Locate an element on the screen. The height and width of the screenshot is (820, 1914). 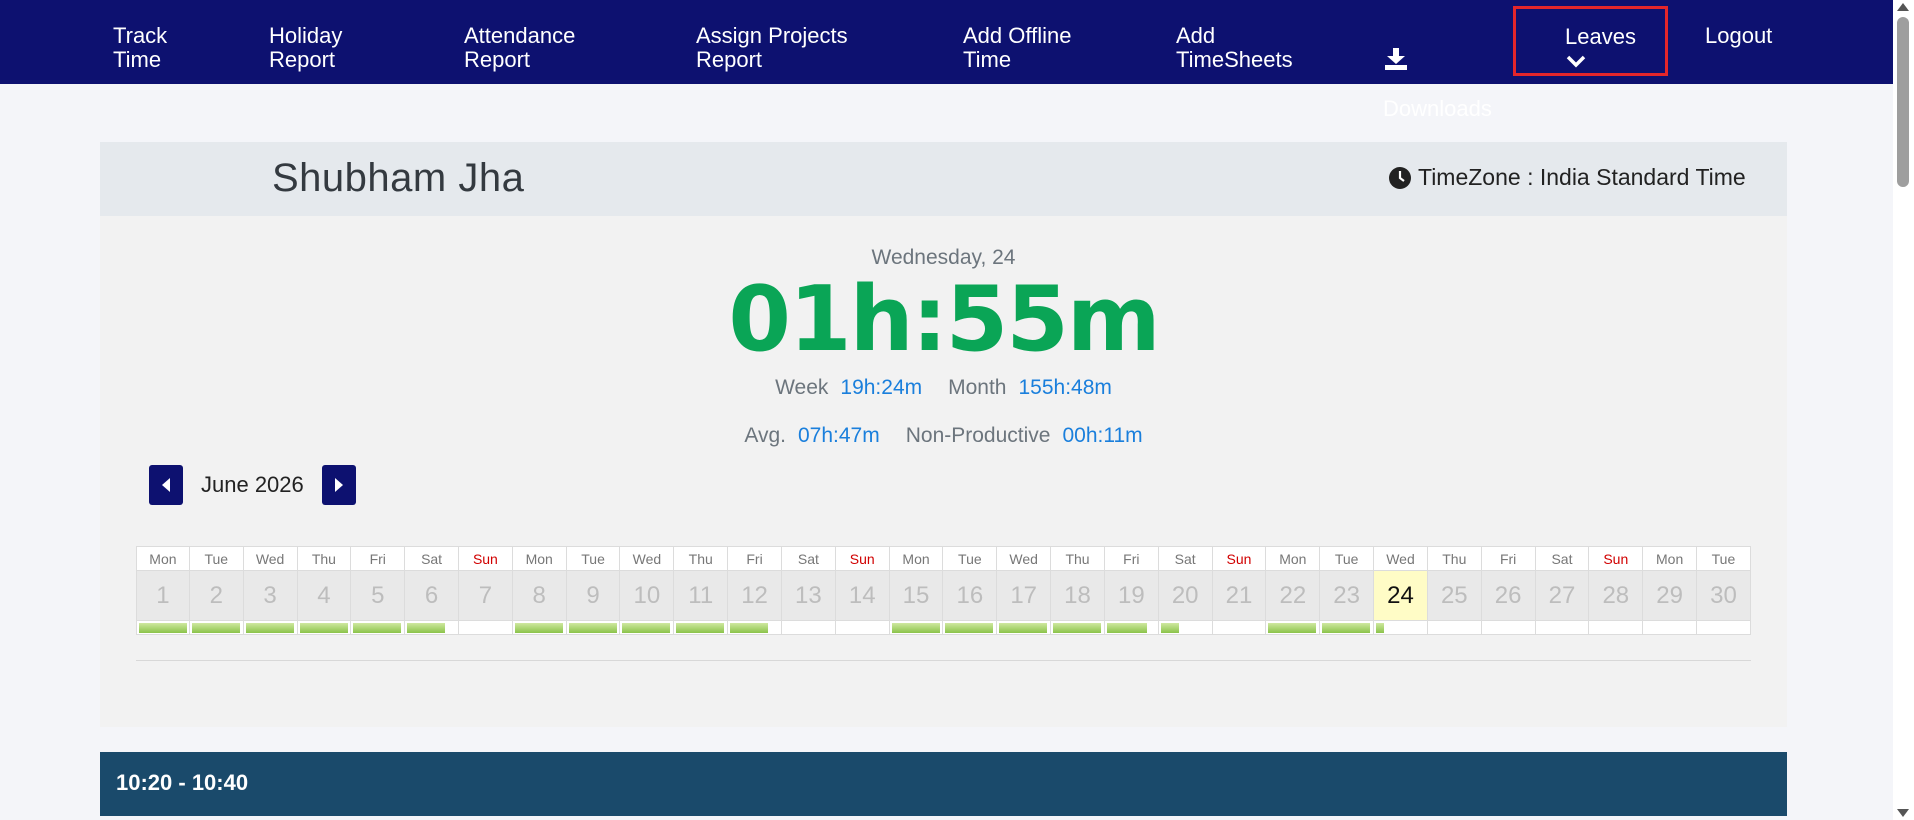
week-label: Week is located at coordinates (802, 387).